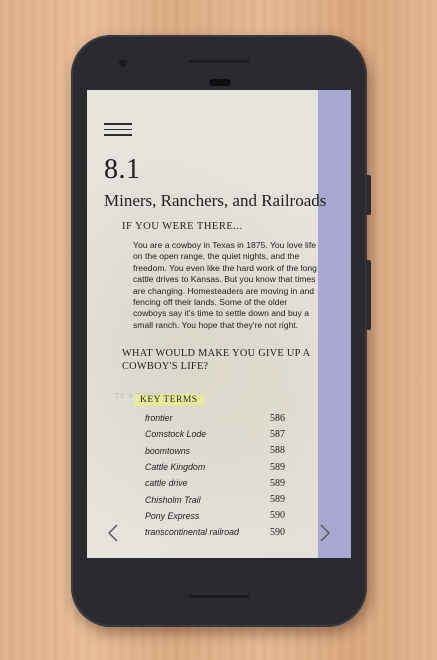 This screenshot has width=437, height=660. What do you see at coordinates (215, 434) in the screenshot?
I see `key-term-row: Comstock Lode 587` at bounding box center [215, 434].